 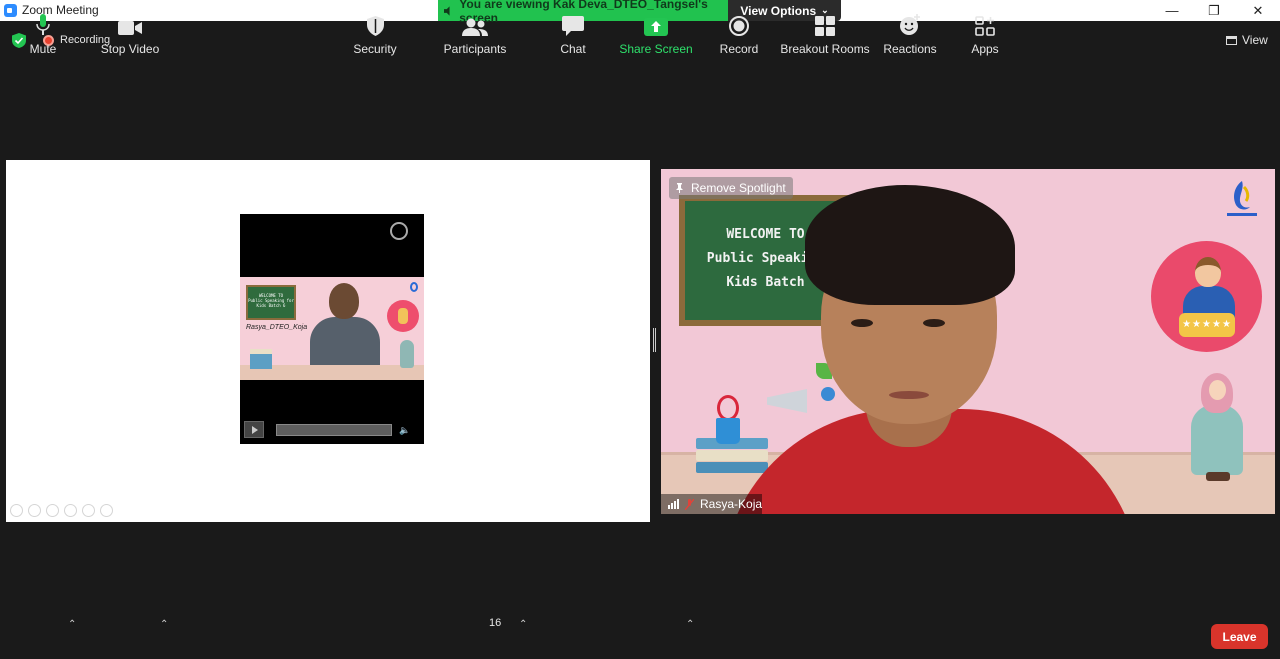 What do you see at coordinates (738, 188) in the screenshot?
I see `remove-spotlight-label: Remove Spotlight` at bounding box center [738, 188].